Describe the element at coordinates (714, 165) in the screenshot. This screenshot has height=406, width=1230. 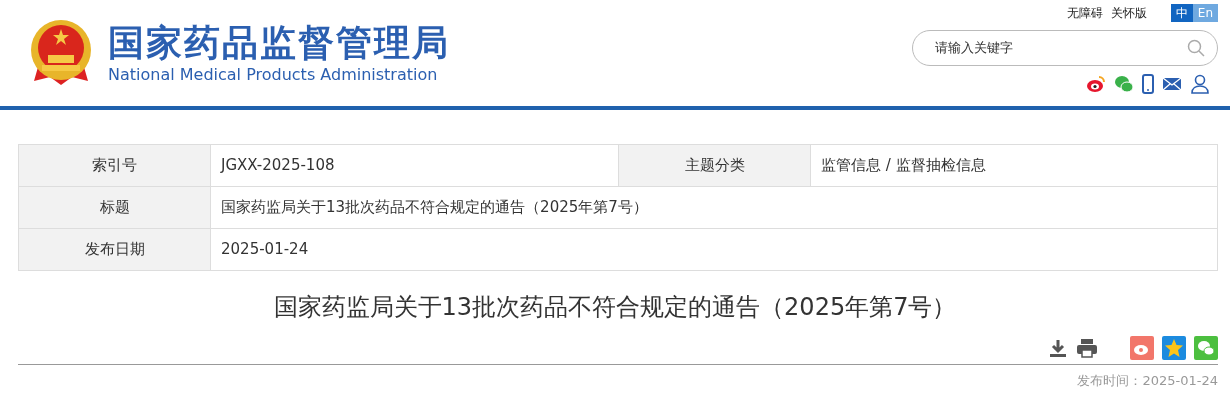
I see `field-label: 主题分类` at that location.